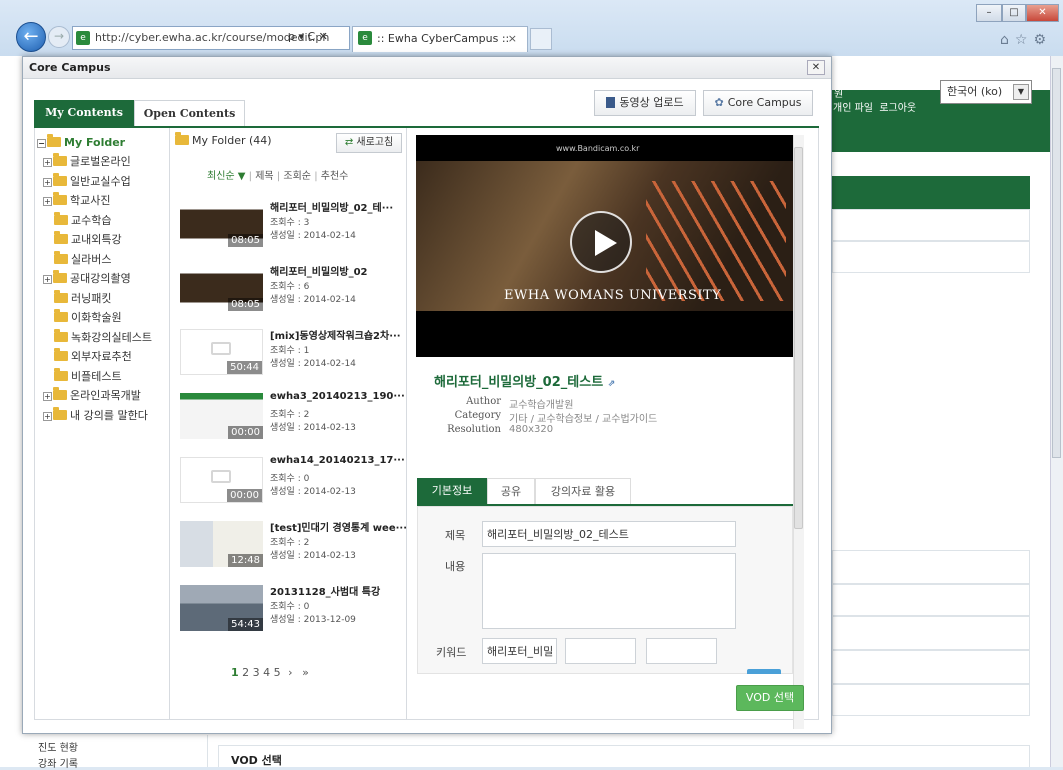  What do you see at coordinates (84, 113) in the screenshot?
I see `tab-my-contents: My Contents` at bounding box center [84, 113].